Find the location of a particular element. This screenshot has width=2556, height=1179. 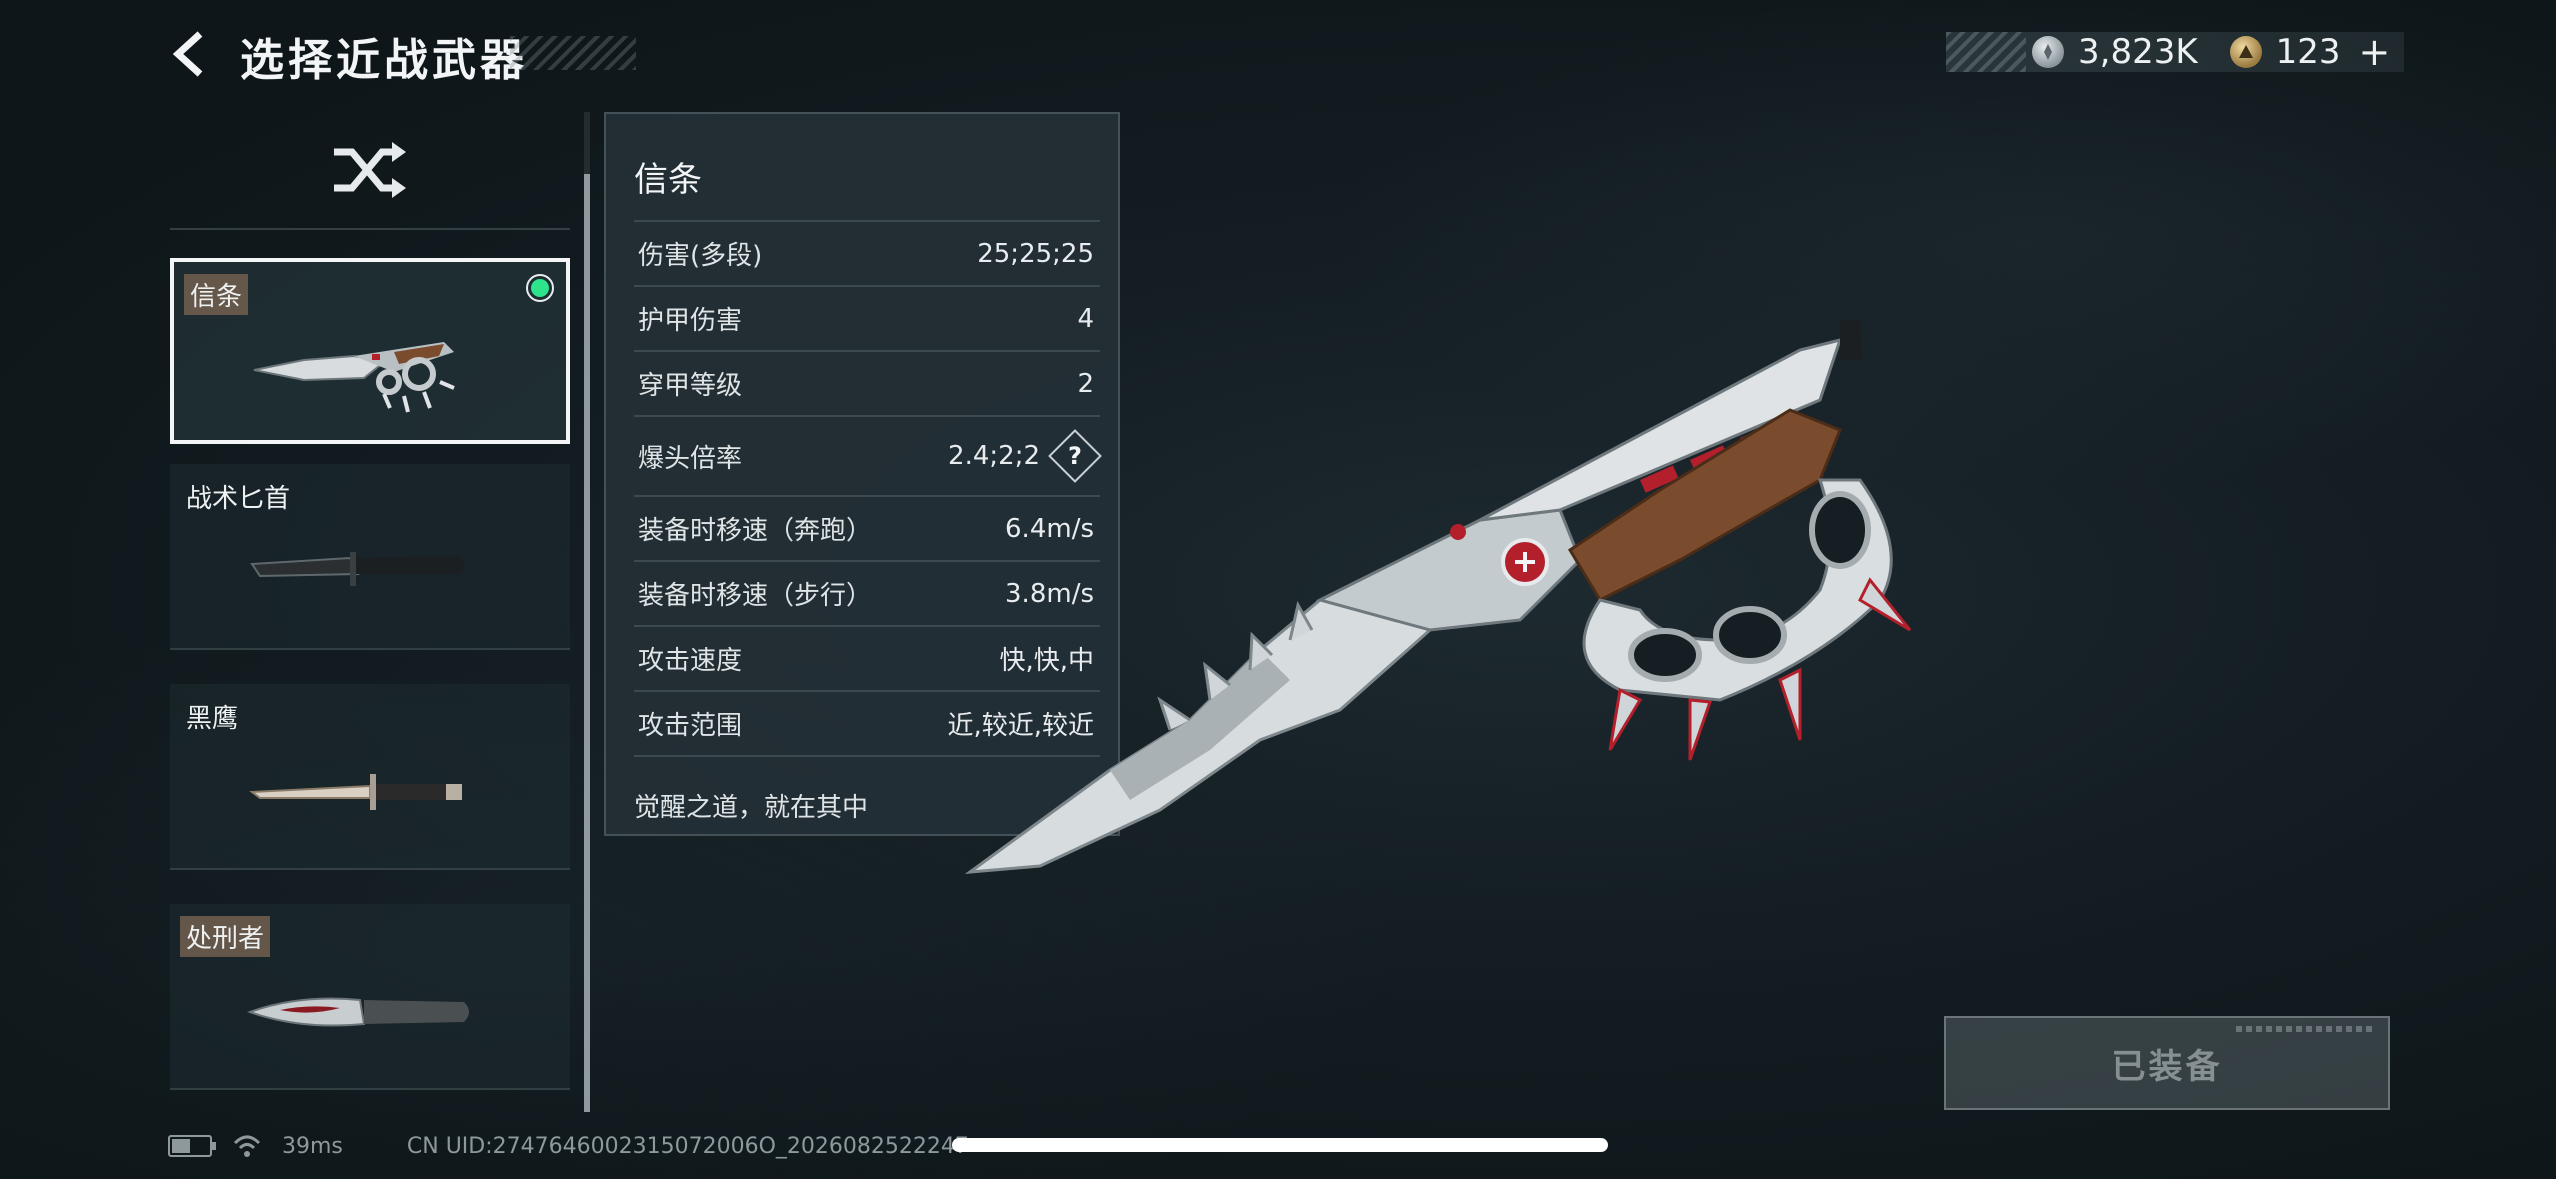

weapon-name: 战术匕首 is located at coordinates (238, 499).